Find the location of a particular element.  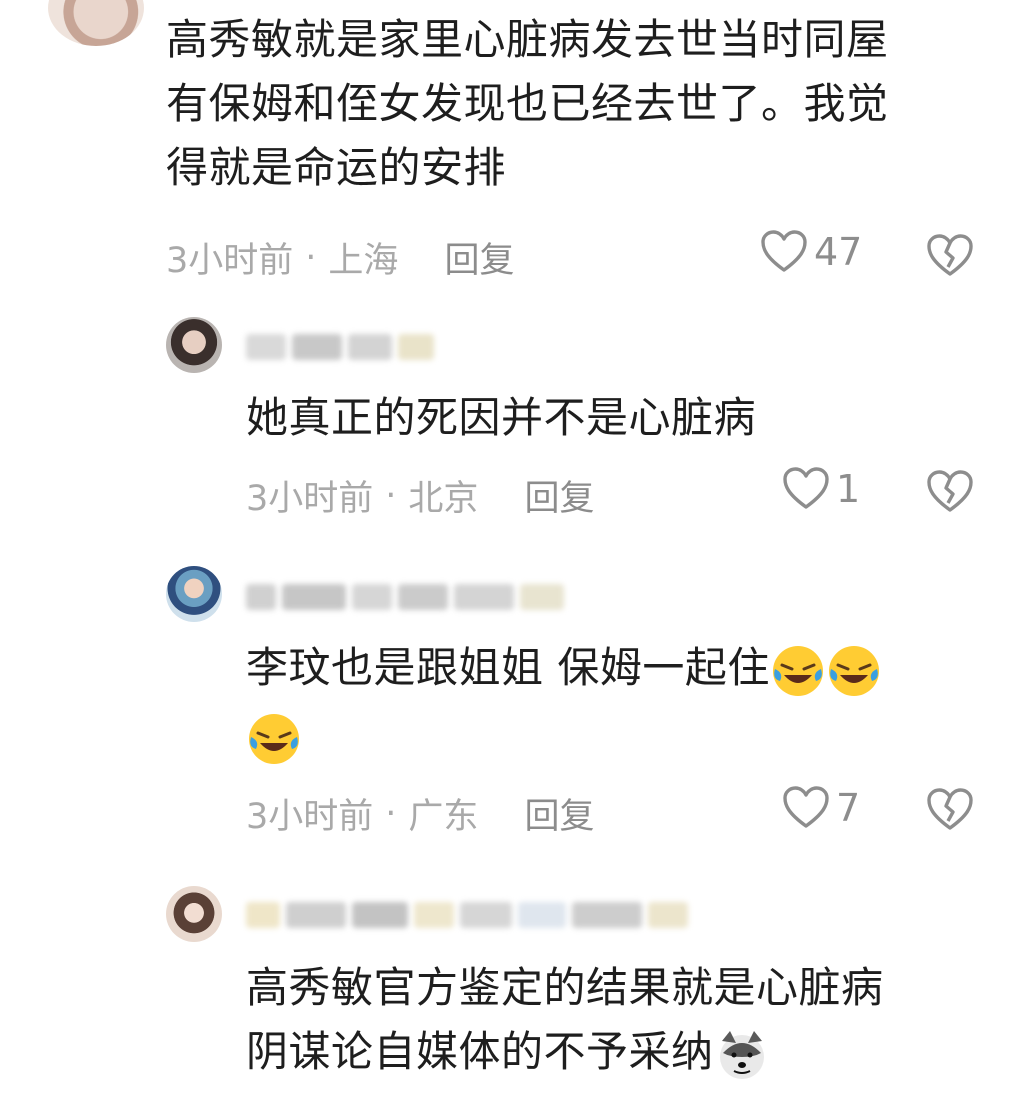

comment-line: 阴谋论自媒体的不予采纳 is located at coordinates (480, 1051).